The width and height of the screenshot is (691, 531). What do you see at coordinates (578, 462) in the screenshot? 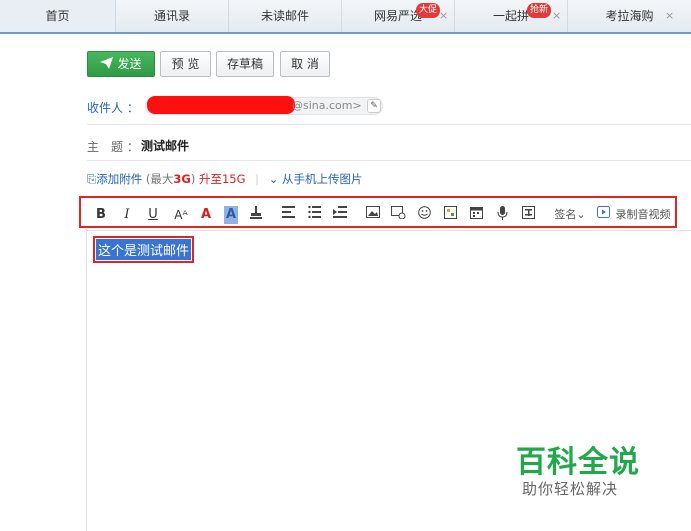
I see `watermark-title: 百科全说` at bounding box center [578, 462].